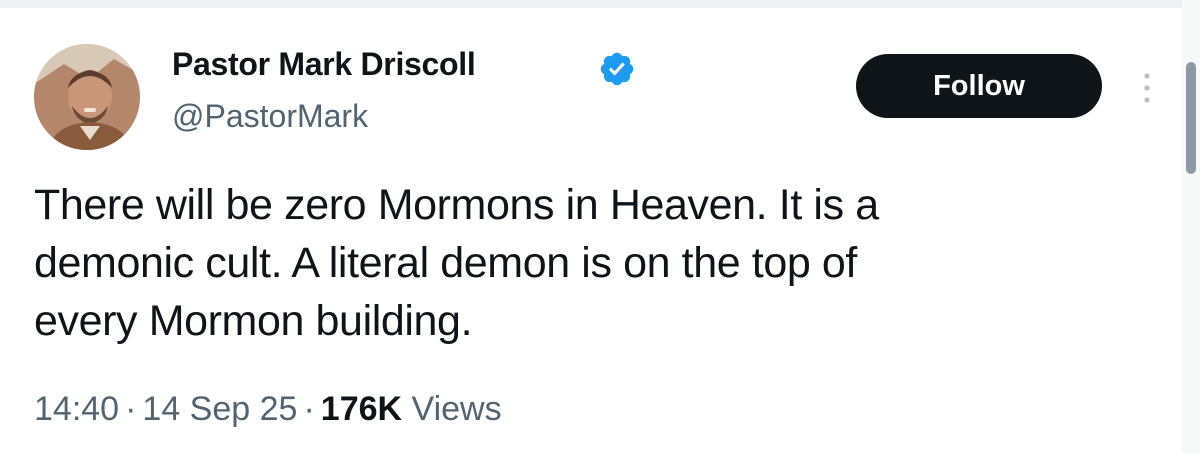 This screenshot has width=1200, height=453. I want to click on tweet-meta: 14:40 · 14 Sep 25 · 176K Views, so click(268, 409).